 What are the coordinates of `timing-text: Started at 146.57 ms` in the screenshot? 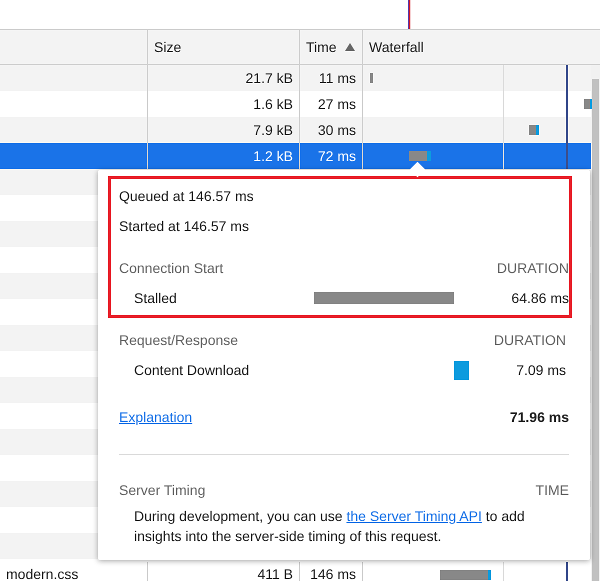 It's located at (184, 226).